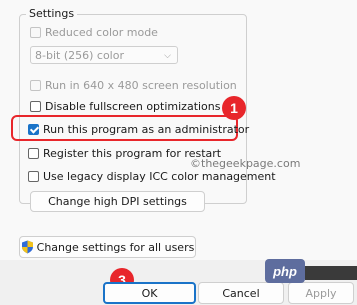 Image resolution: width=357 pixels, height=305 pixels. Describe the element at coordinates (101, 32) in the screenshot. I see `reduced-color-label: Reduced color mode` at that location.